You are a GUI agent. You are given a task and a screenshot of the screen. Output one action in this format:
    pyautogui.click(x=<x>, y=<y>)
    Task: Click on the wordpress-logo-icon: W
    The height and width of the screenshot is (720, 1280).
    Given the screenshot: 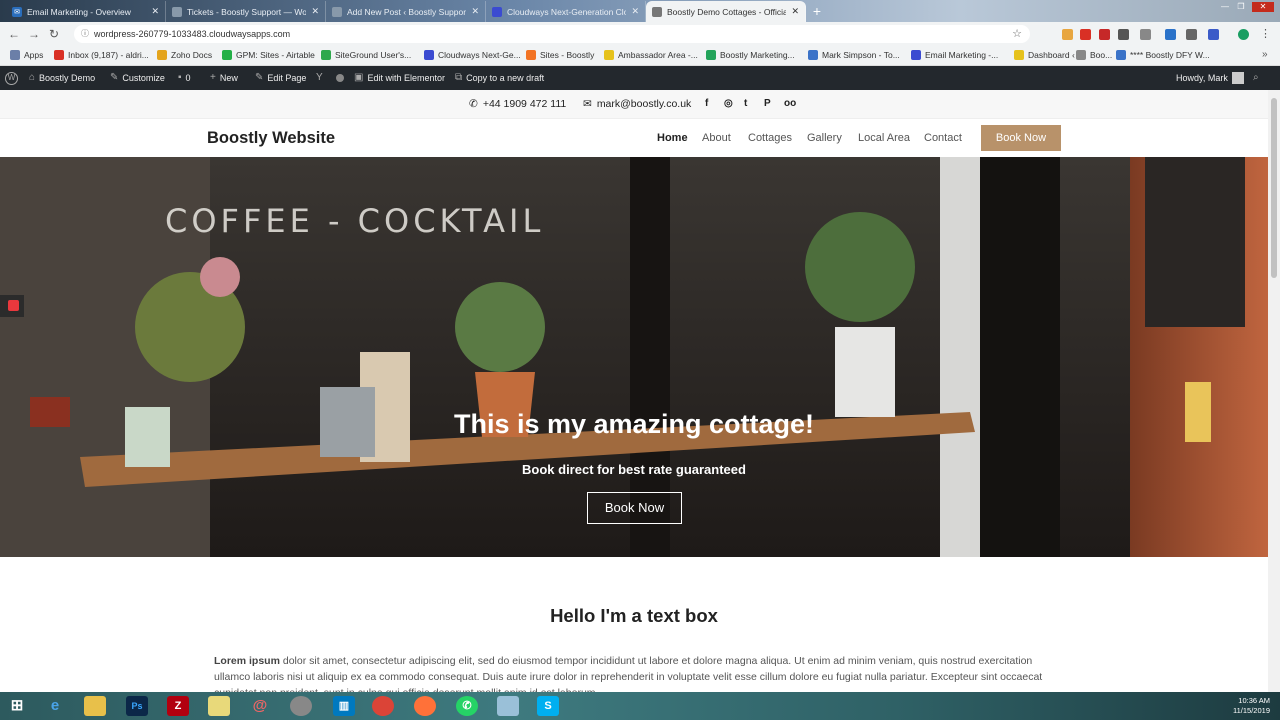 What is the action you would take?
    pyautogui.click(x=11, y=78)
    